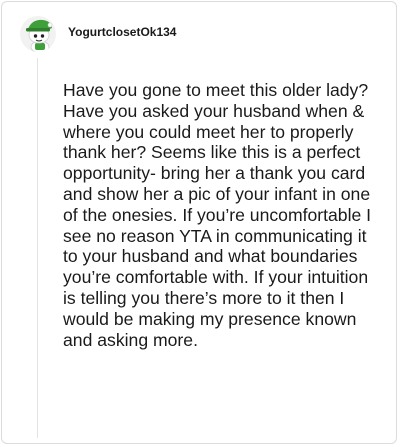  Describe the element at coordinates (37, 248) in the screenshot. I see `thread-collapse-line` at that location.